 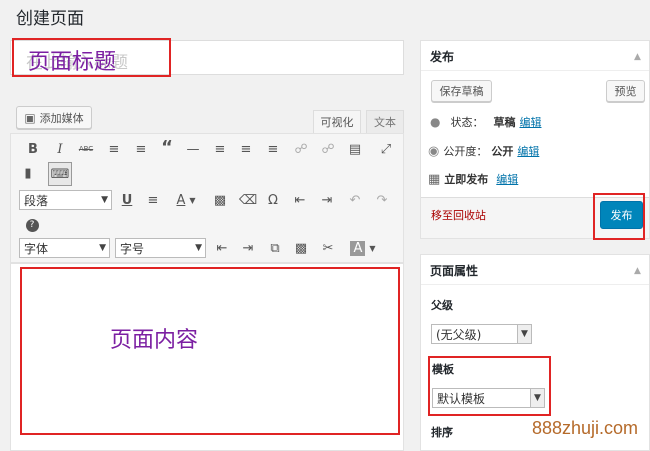 I want to click on add-media-button: ▣ 添加媒体, so click(x=54, y=117).